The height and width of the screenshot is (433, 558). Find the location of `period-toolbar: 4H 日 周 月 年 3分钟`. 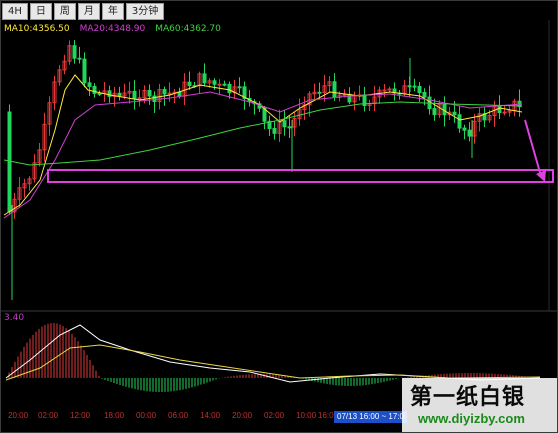

period-toolbar: 4H 日 周 月 年 3分钟 is located at coordinates (83, 11).